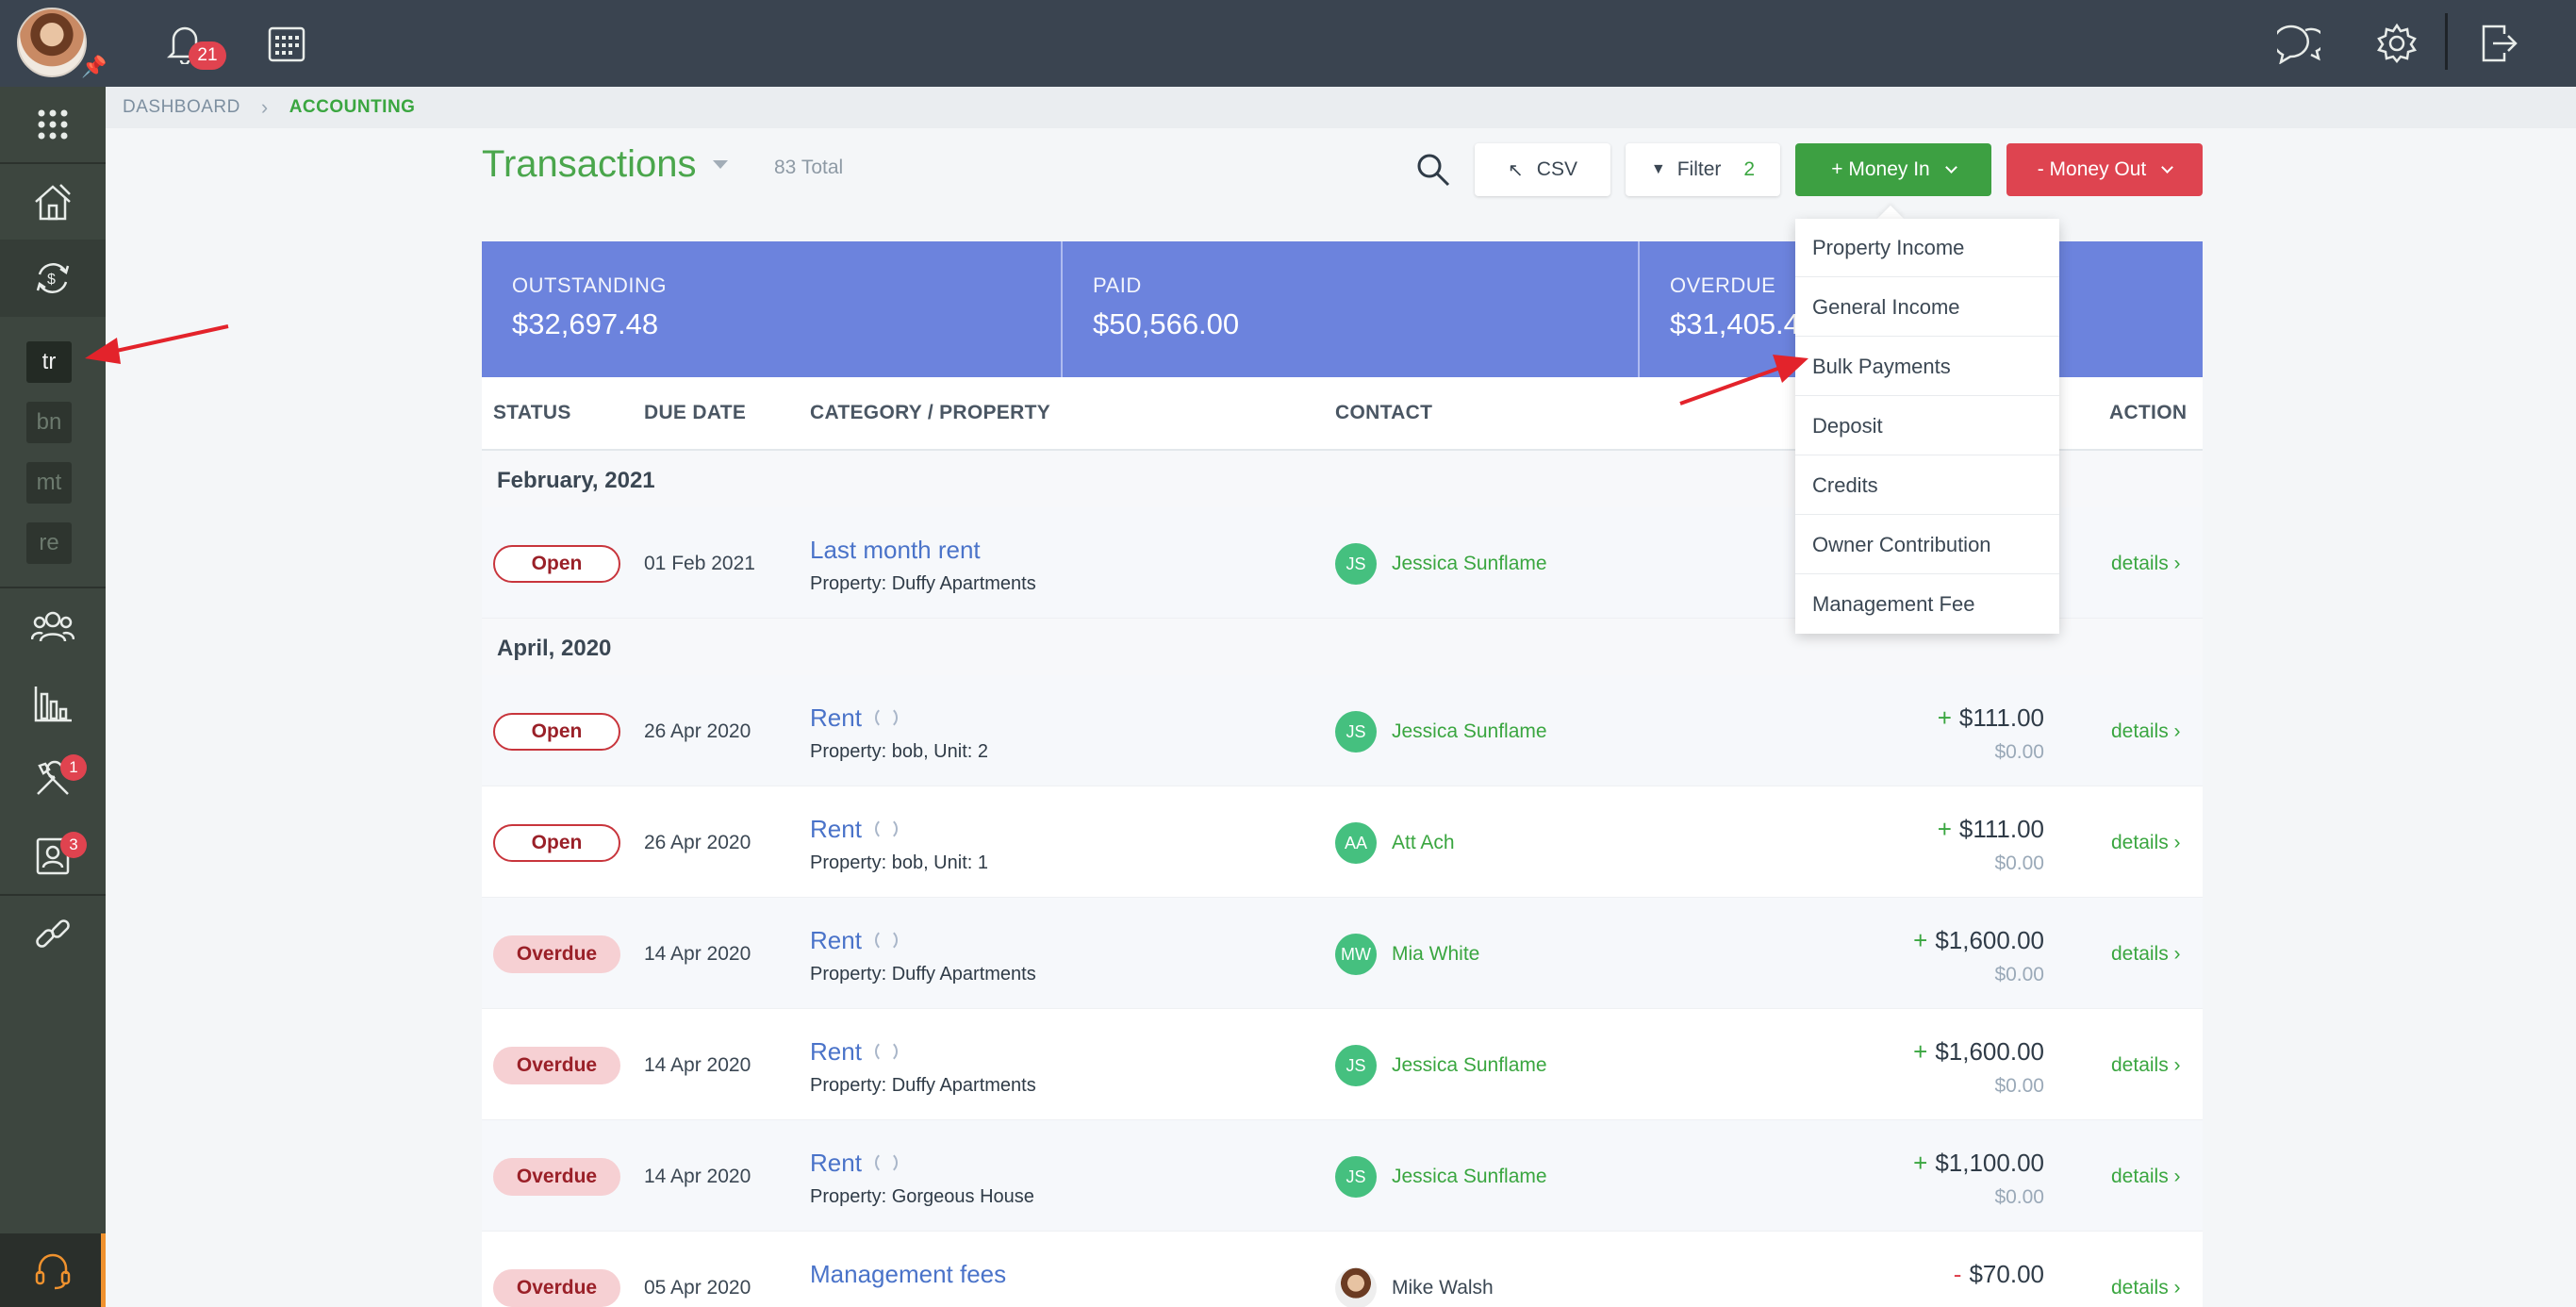 This screenshot has height=1307, width=2576. What do you see at coordinates (1356, 954) in the screenshot?
I see `contact-avatar: MW` at bounding box center [1356, 954].